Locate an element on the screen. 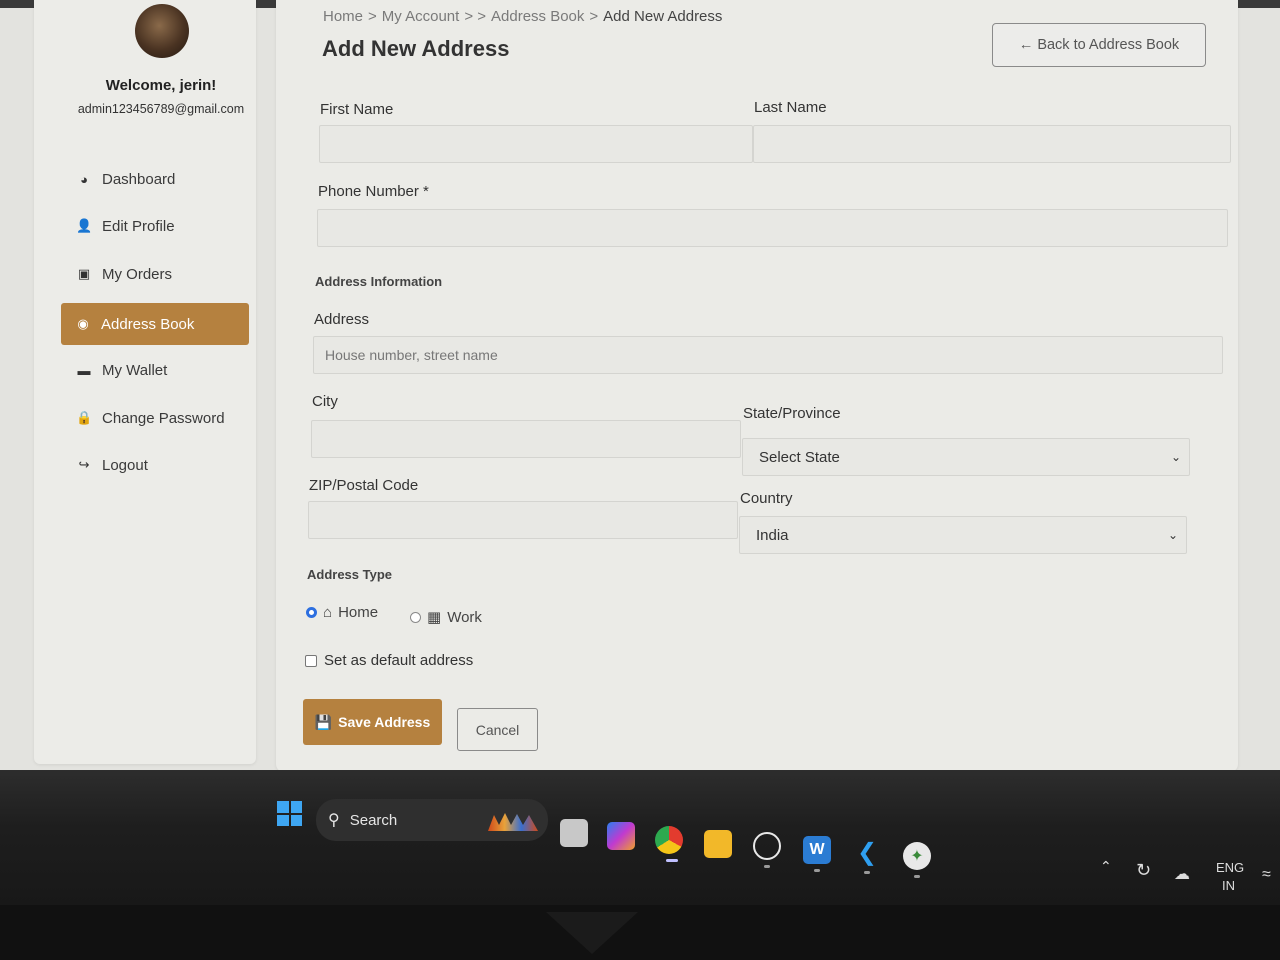 This screenshot has height=960, width=1280. breadcrumb-current: Add New Address is located at coordinates (663, 16).